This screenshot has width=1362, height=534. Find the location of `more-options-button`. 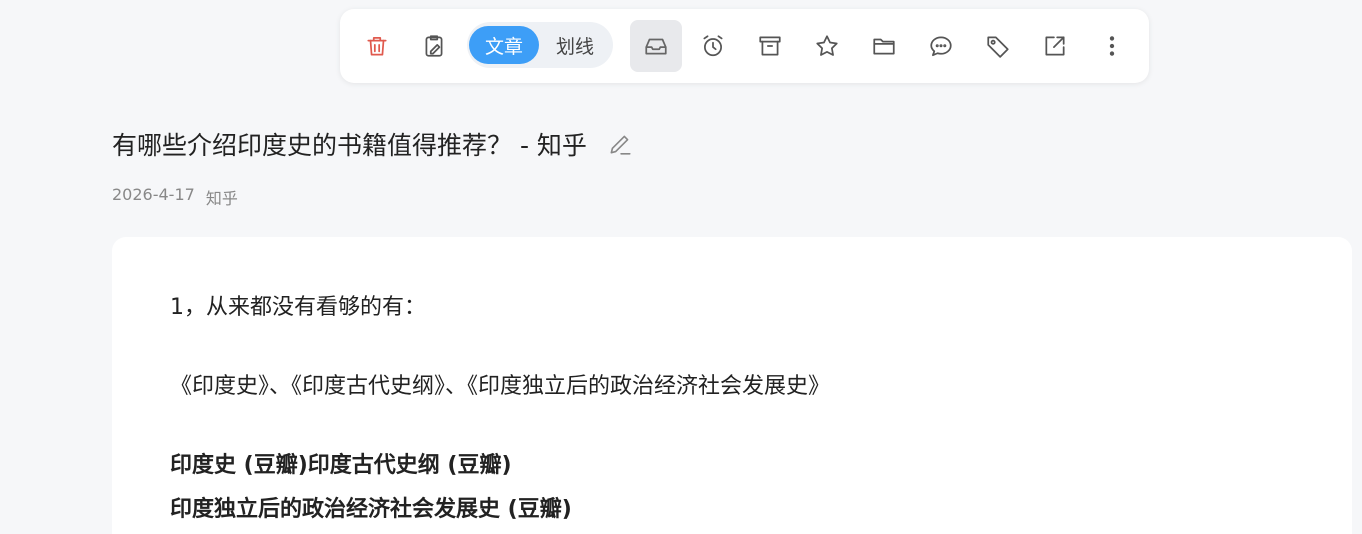

more-options-button is located at coordinates (1112, 46).